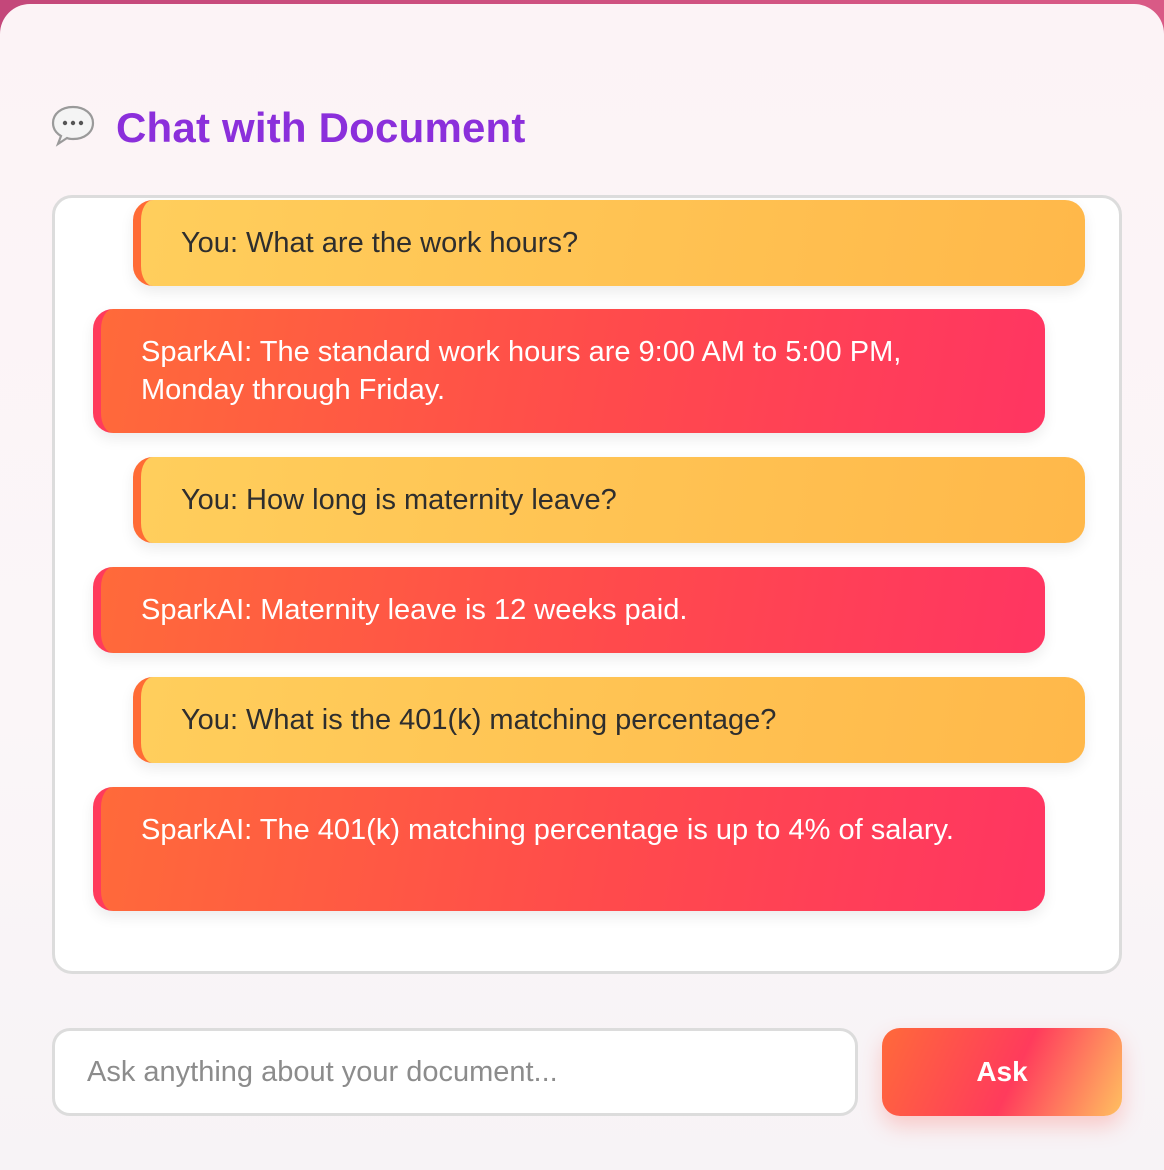  Describe the element at coordinates (609, 500) in the screenshot. I see `user-message: You: How long is maternity leave?` at that location.